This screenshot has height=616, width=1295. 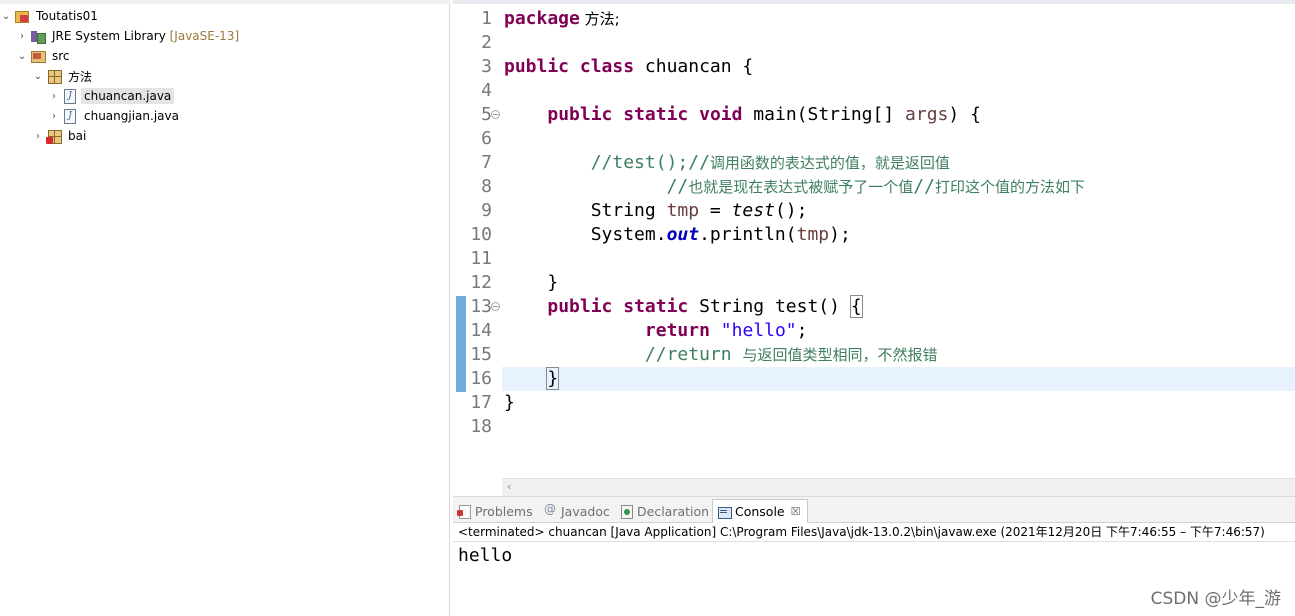 What do you see at coordinates (486, 42) in the screenshot?
I see `line-number: 2` at bounding box center [486, 42].